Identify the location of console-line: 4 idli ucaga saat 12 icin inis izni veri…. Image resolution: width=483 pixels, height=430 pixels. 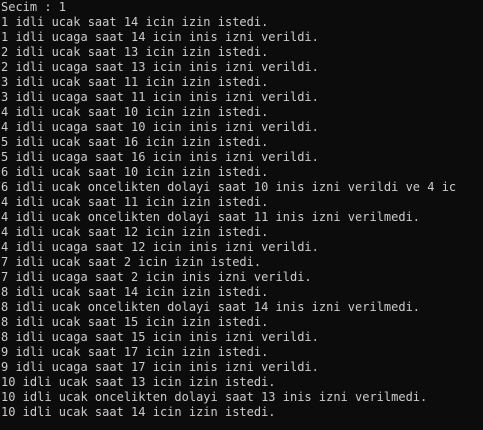
(160, 247).